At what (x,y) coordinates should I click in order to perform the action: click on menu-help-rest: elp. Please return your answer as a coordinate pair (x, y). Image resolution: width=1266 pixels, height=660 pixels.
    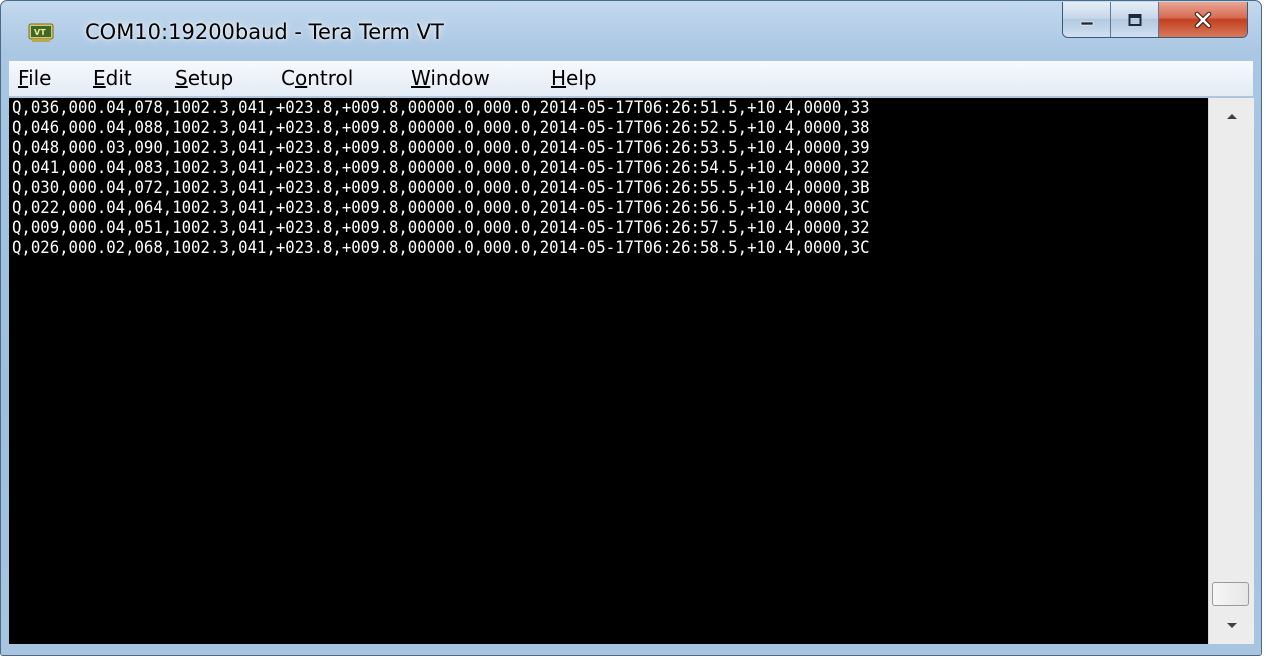
    Looking at the image, I should click on (581, 78).